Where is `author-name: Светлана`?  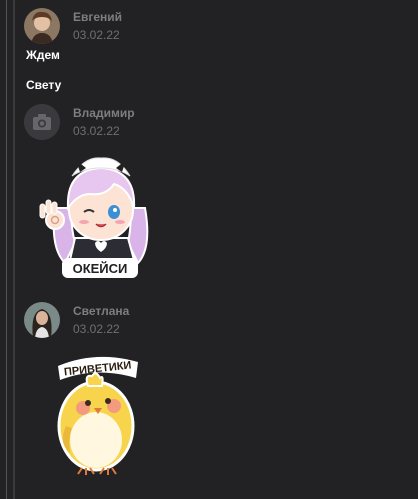
author-name: Светлана is located at coordinates (101, 311).